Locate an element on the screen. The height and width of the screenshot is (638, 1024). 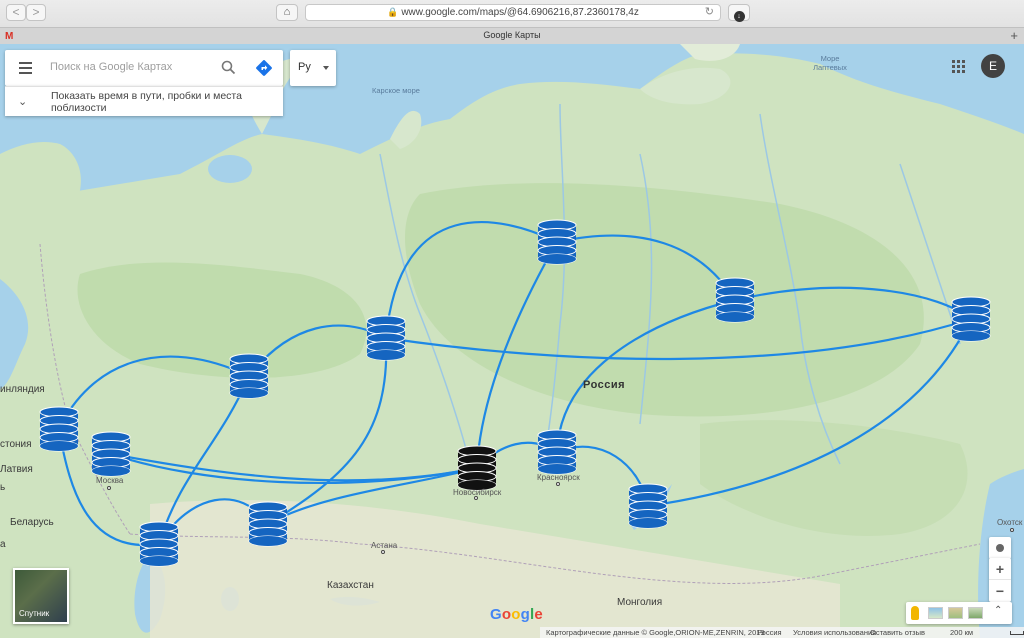
download-button: ↓ is located at coordinates (739, 13).